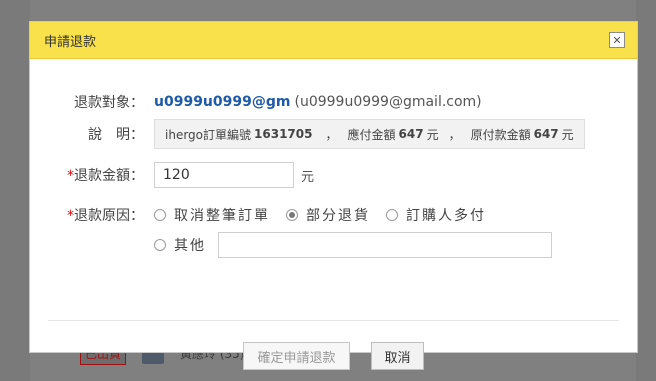 The image size is (656, 381). What do you see at coordinates (212, 215) in the screenshot?
I see `reason-option-cancel-order: 取消整筆訂單` at bounding box center [212, 215].